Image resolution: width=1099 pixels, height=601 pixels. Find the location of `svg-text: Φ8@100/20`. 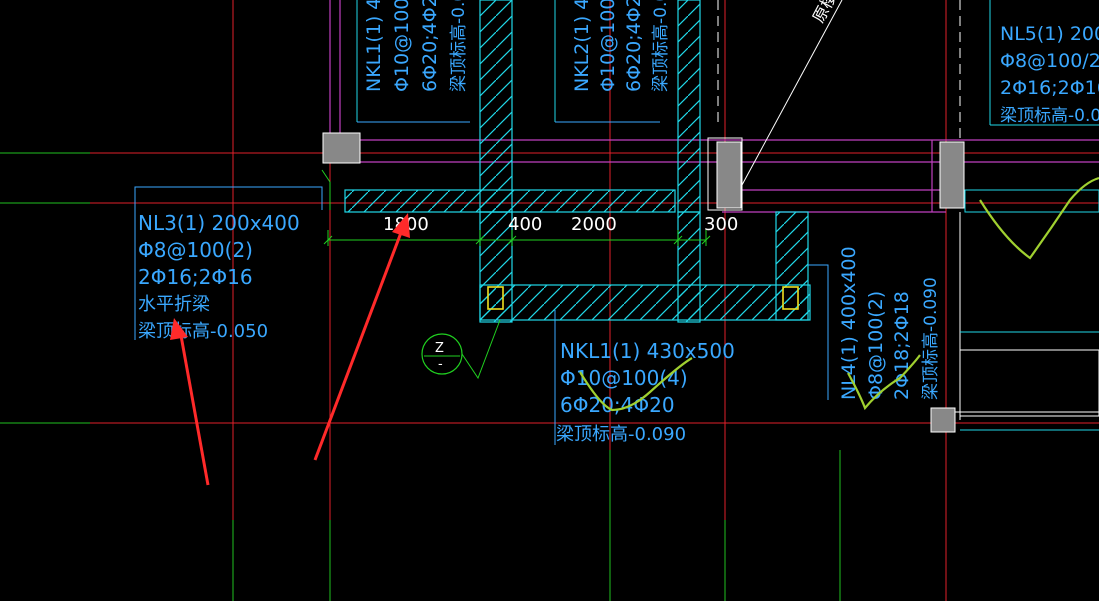

svg-text: Φ8@100/20 is located at coordinates (1049, 61).